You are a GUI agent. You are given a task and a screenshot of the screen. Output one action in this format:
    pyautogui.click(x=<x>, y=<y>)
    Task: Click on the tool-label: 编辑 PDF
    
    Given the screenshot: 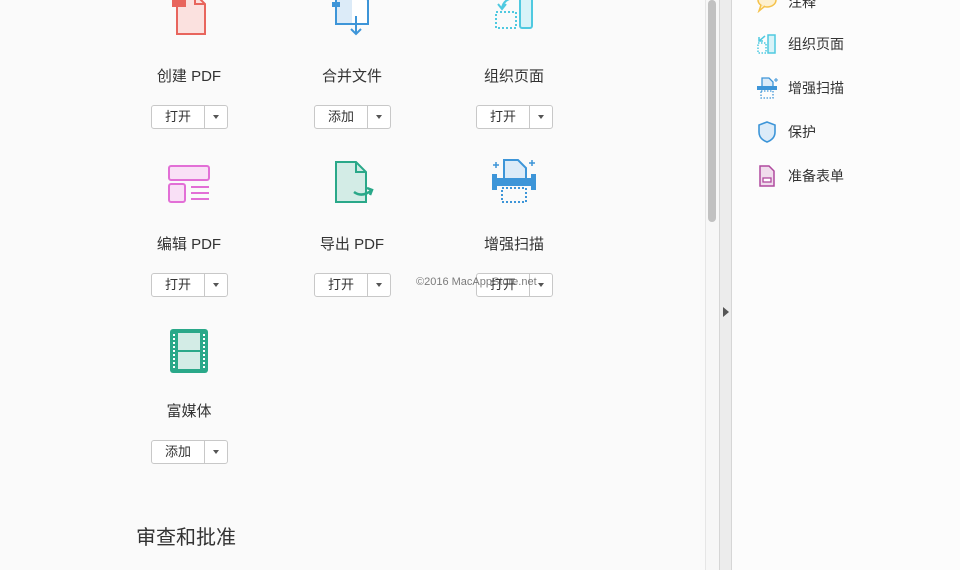 What is the action you would take?
    pyautogui.click(x=189, y=244)
    